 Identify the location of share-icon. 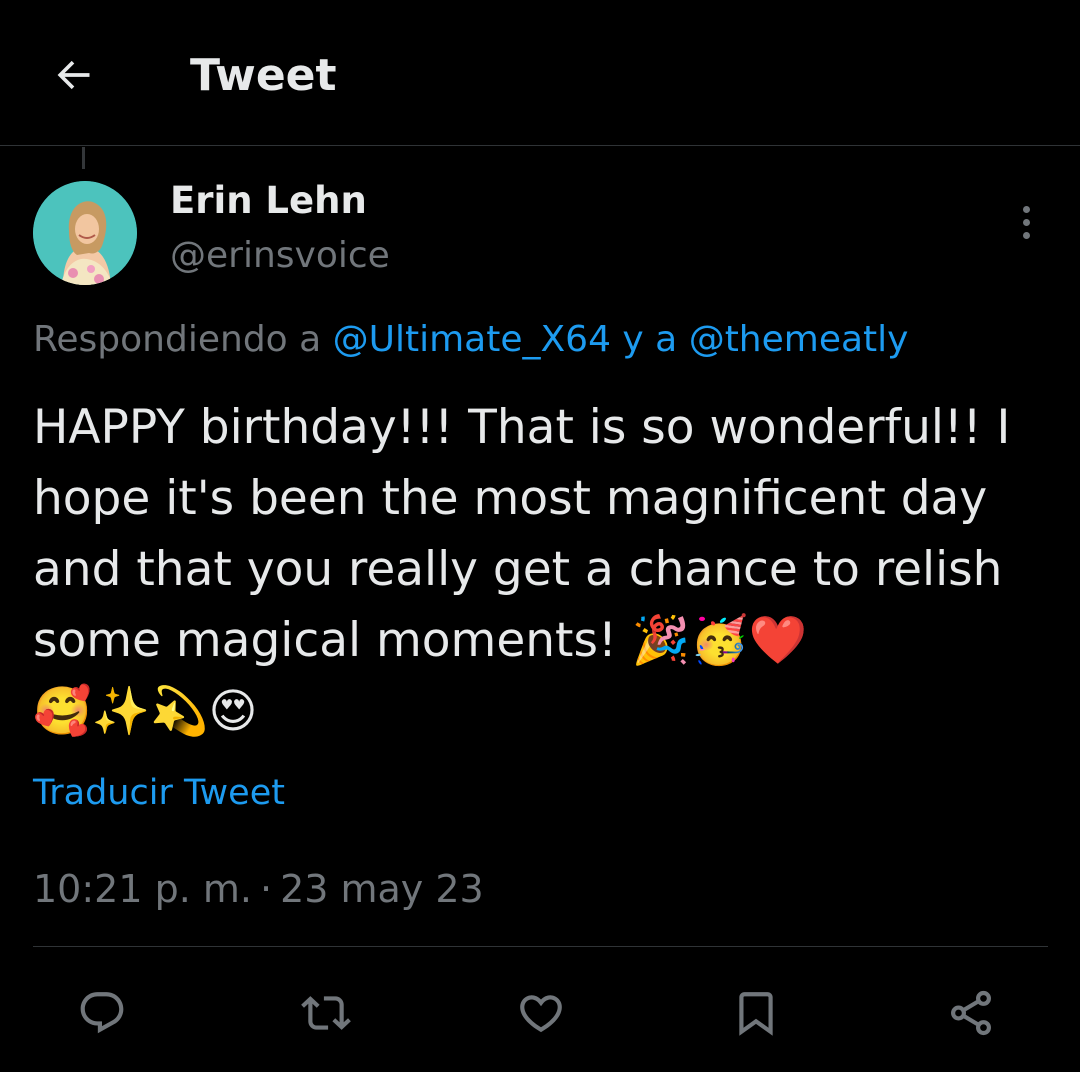
(971, 1013).